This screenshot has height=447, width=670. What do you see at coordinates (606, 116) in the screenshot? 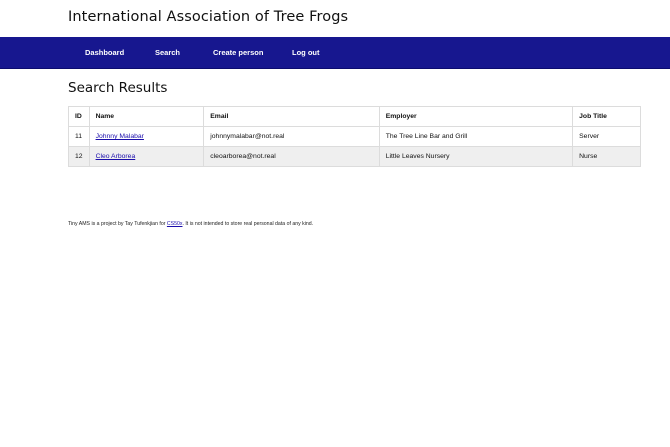
I see `column-header-job-title: Job Title` at bounding box center [606, 116].